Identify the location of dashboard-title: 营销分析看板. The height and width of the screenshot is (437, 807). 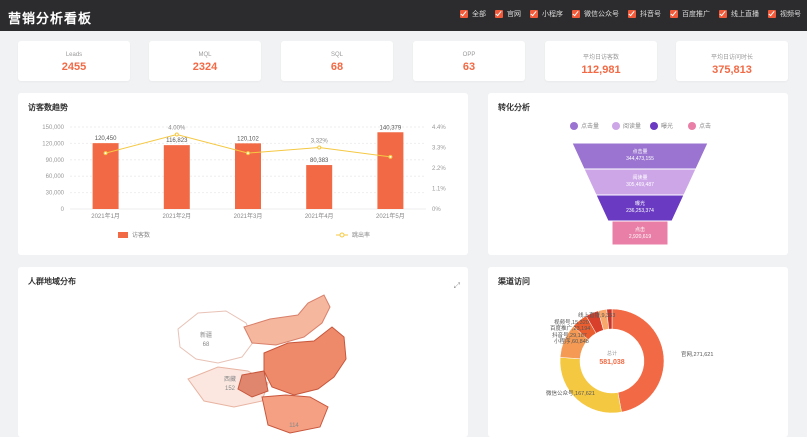
(50, 18).